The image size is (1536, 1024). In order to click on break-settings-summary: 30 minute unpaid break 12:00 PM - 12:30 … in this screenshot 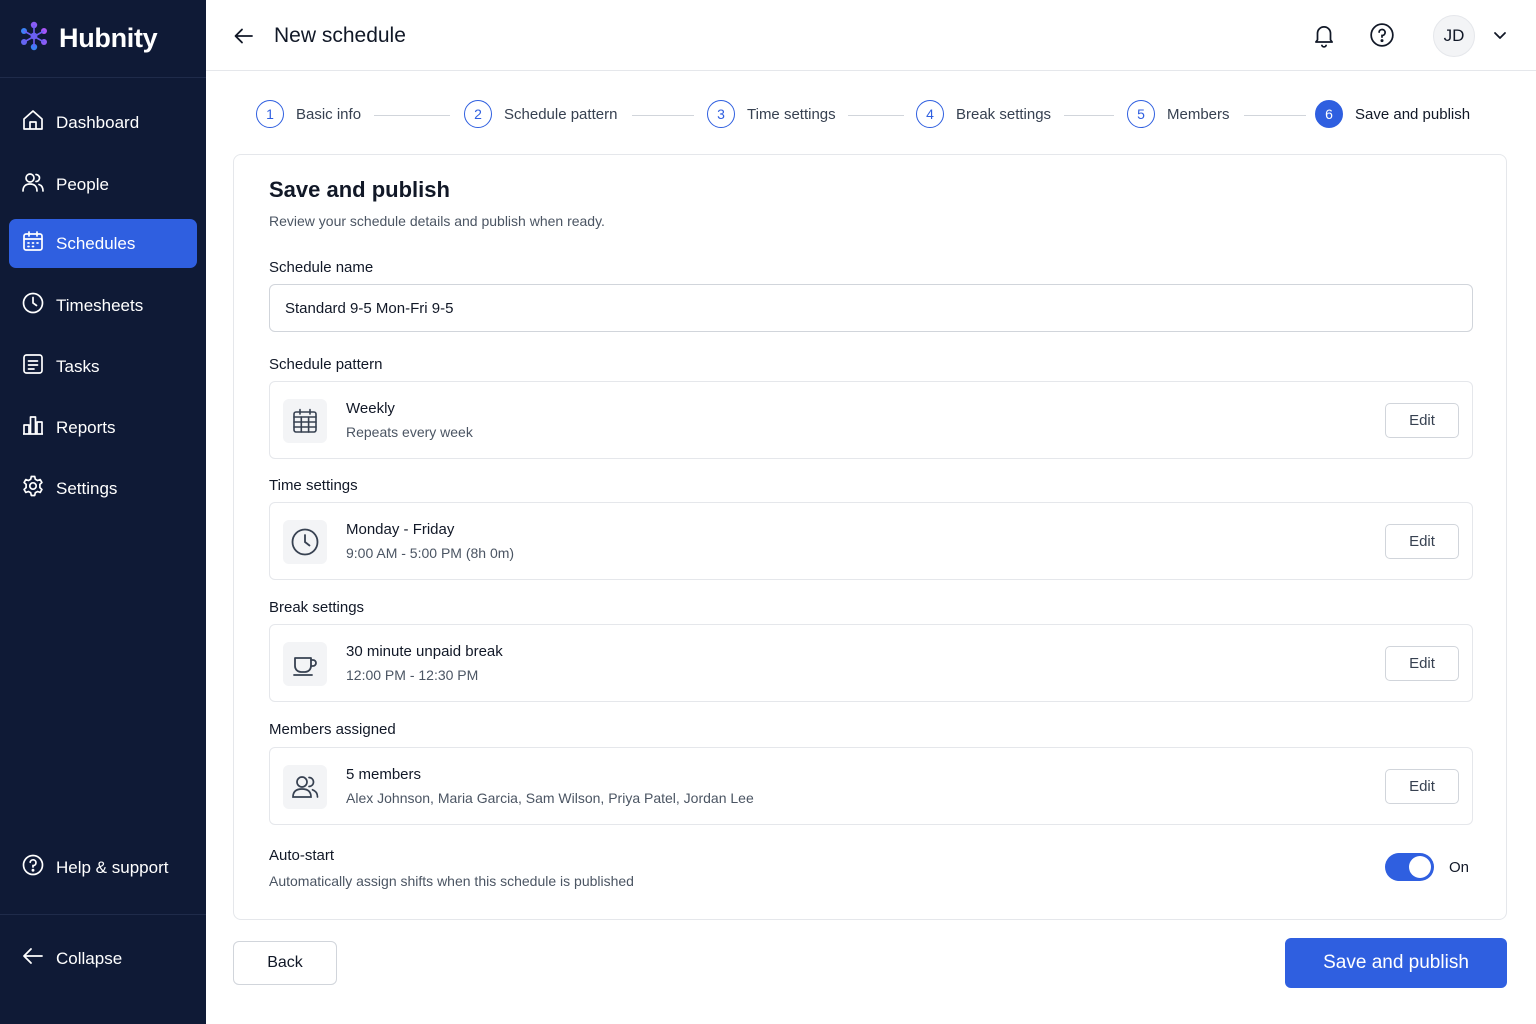, I will do `click(871, 663)`.